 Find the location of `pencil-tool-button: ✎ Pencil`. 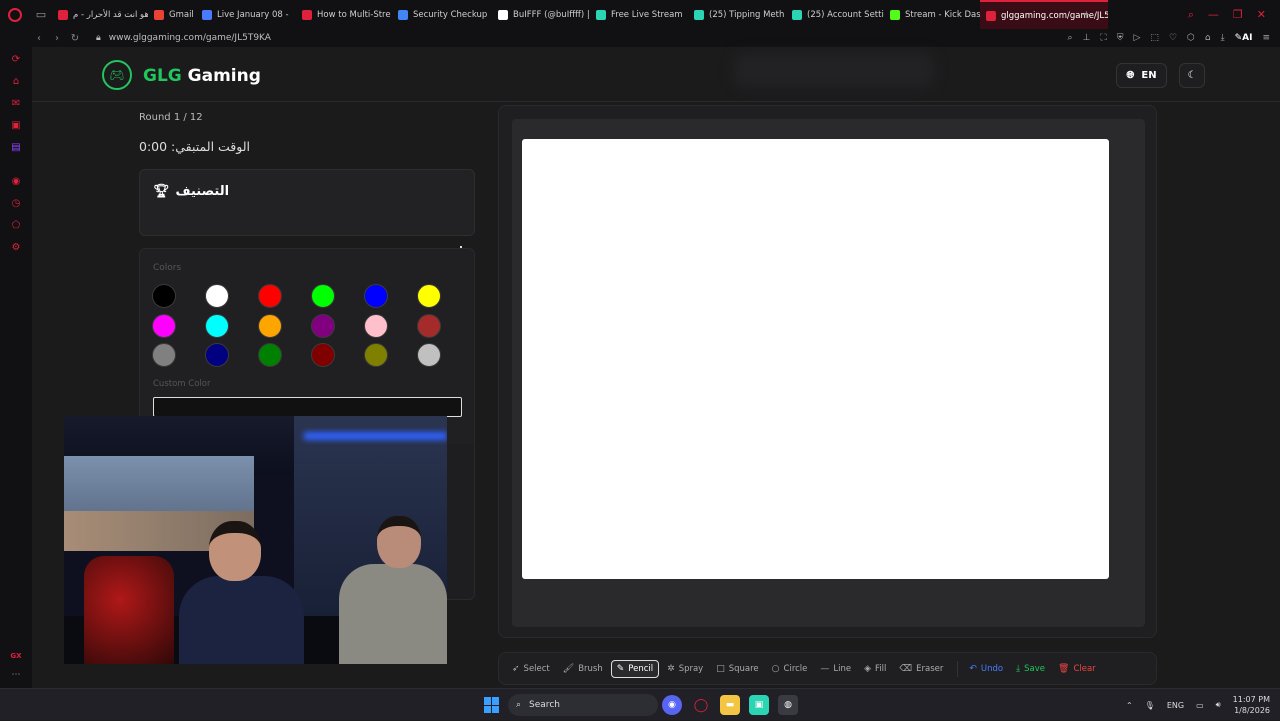

pencil-tool-button: ✎ Pencil is located at coordinates (635, 668).